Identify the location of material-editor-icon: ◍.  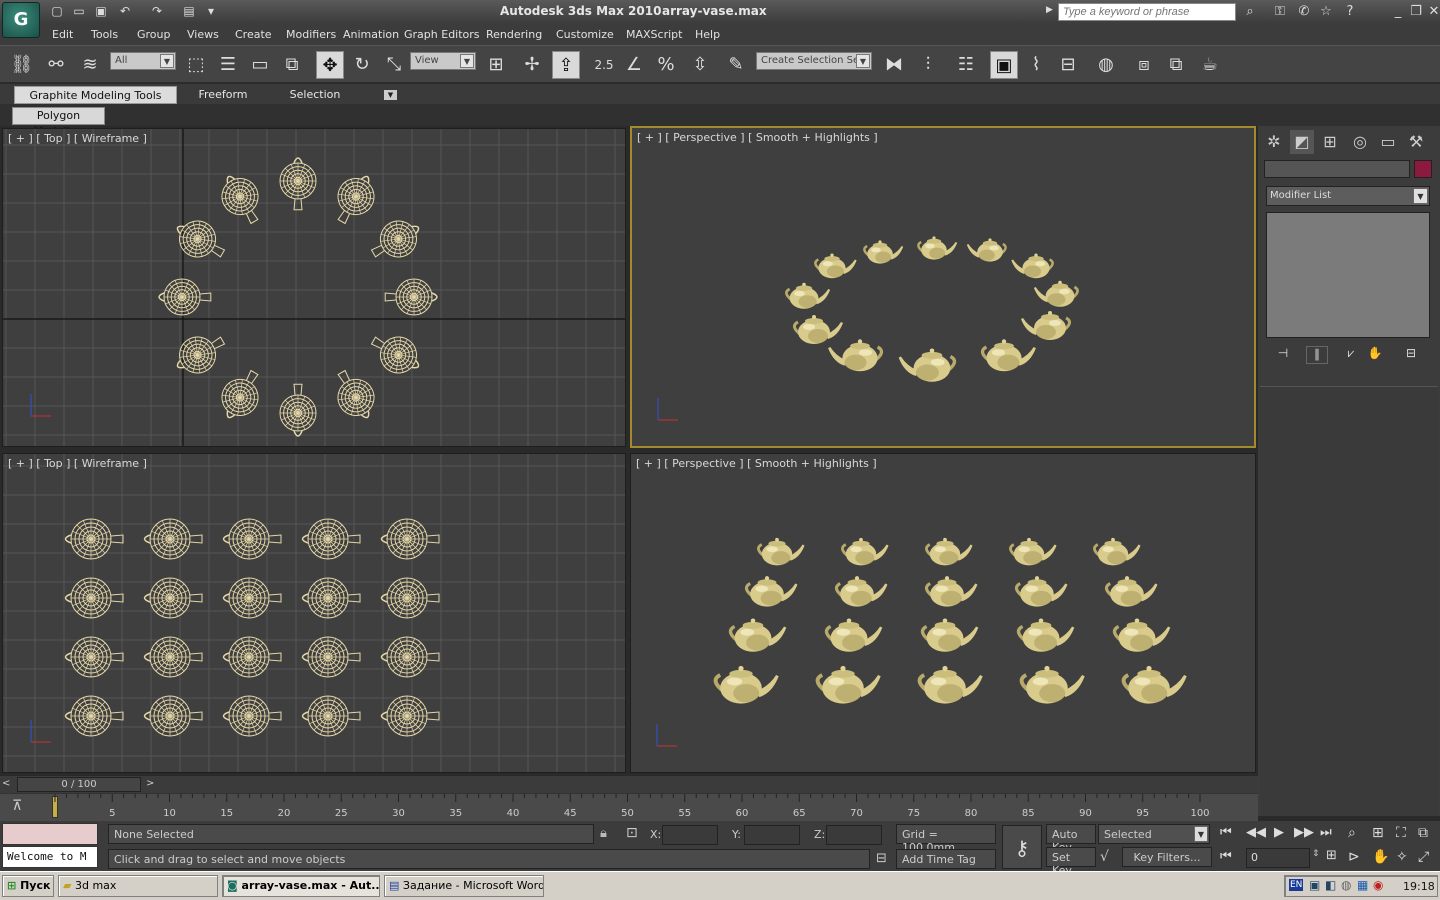
(1106, 65).